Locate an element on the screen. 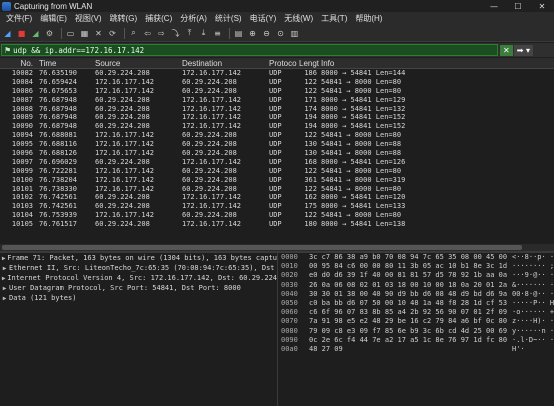  bytes-ascii: ········ ;·····<· is located at coordinates (533, 266).